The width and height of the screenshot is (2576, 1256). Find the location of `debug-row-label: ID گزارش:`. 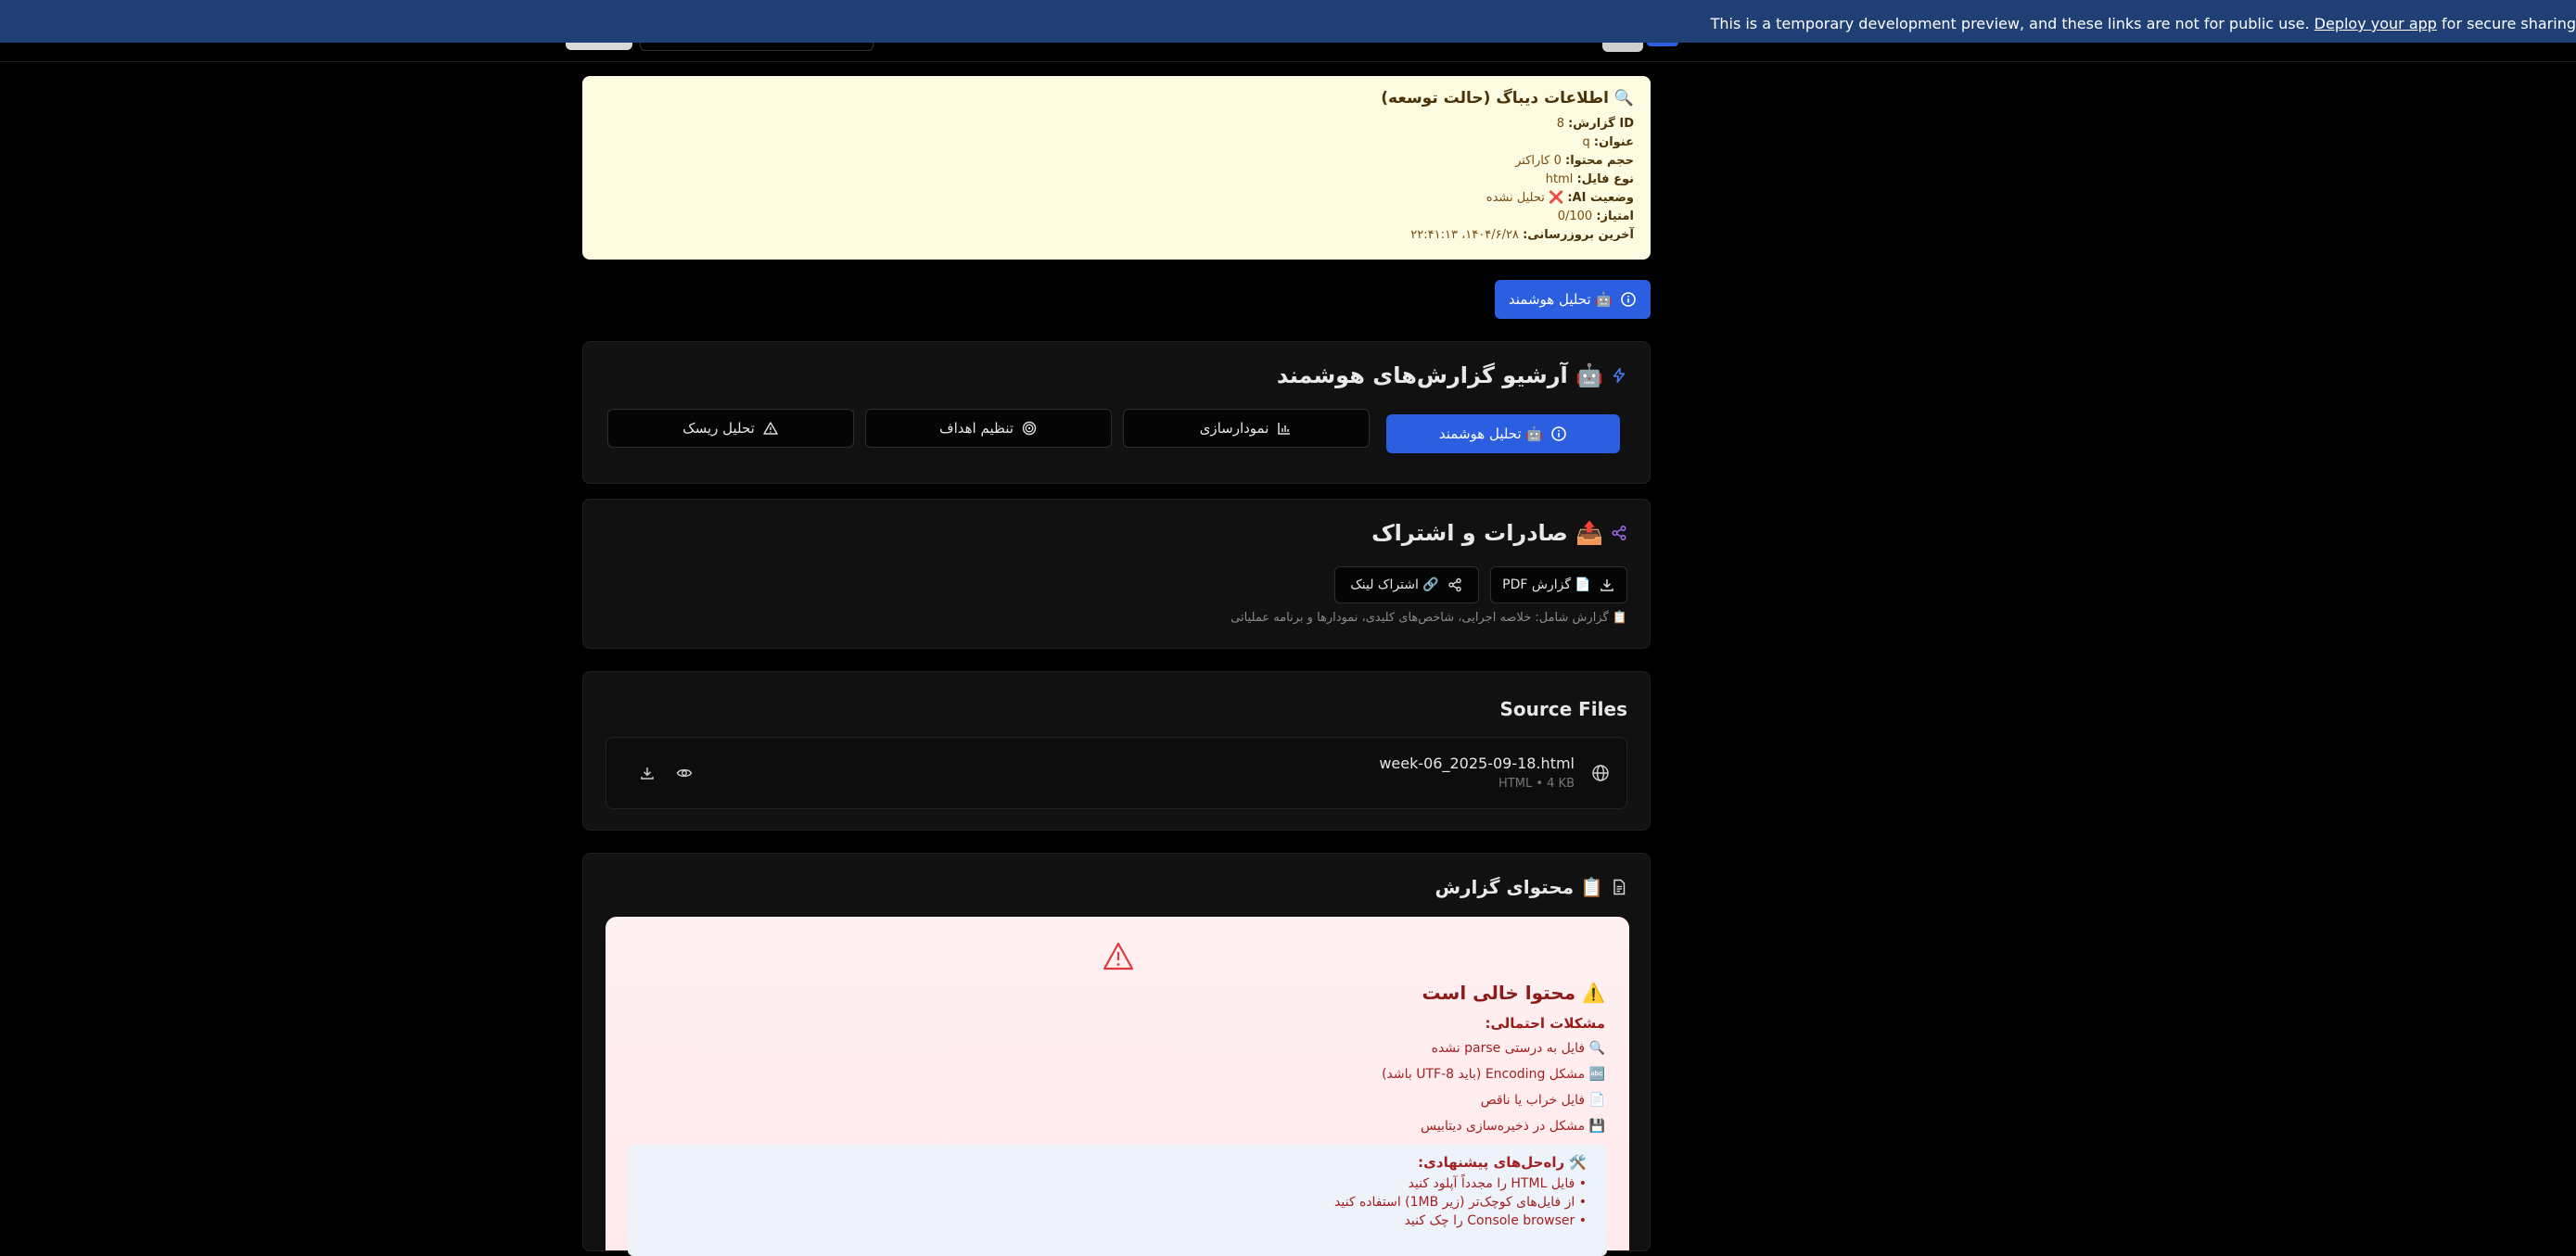

debug-row-label: ID گزارش: is located at coordinates (1601, 124).